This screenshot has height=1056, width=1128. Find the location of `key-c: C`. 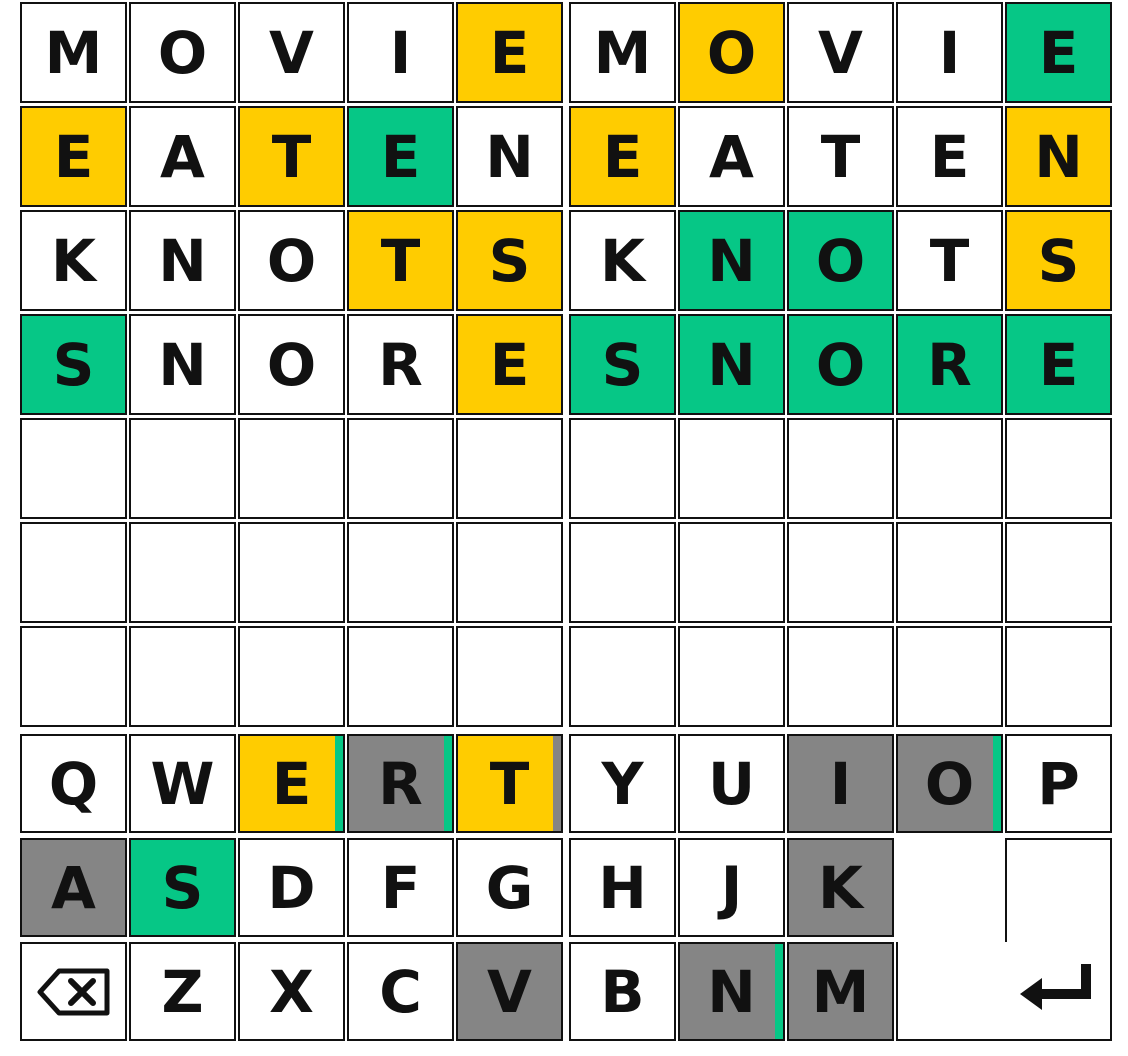

key-c: C is located at coordinates (400, 991).